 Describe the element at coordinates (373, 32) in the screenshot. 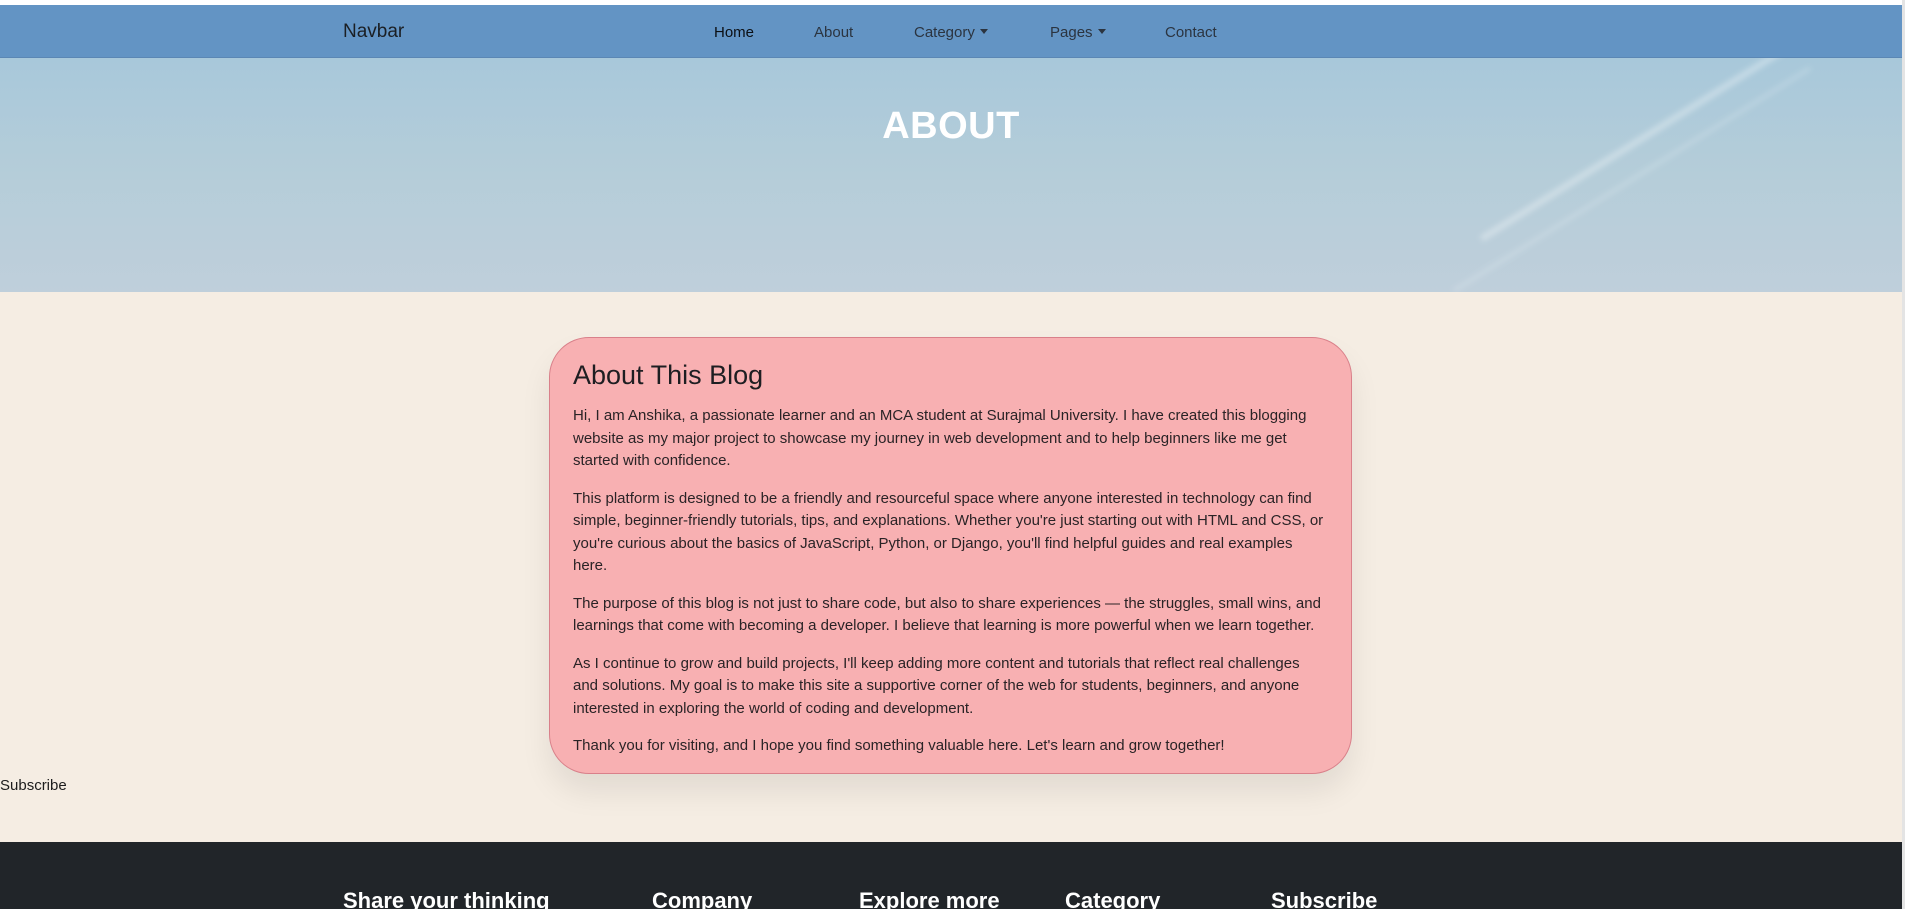

I see `navbar-brand: Navbar` at that location.